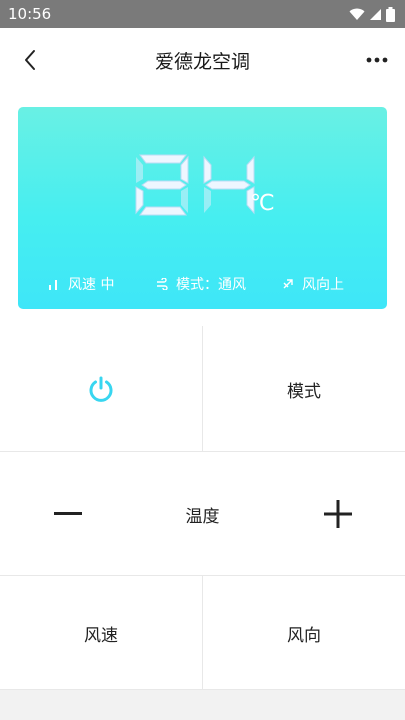 The width and height of the screenshot is (405, 720). I want to click on back-button, so click(30, 60).